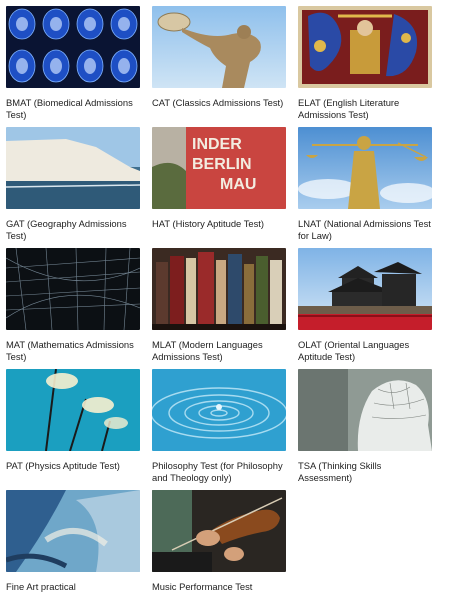 This screenshot has height=593, width=451. I want to click on phrenology-head-image, so click(365, 410).